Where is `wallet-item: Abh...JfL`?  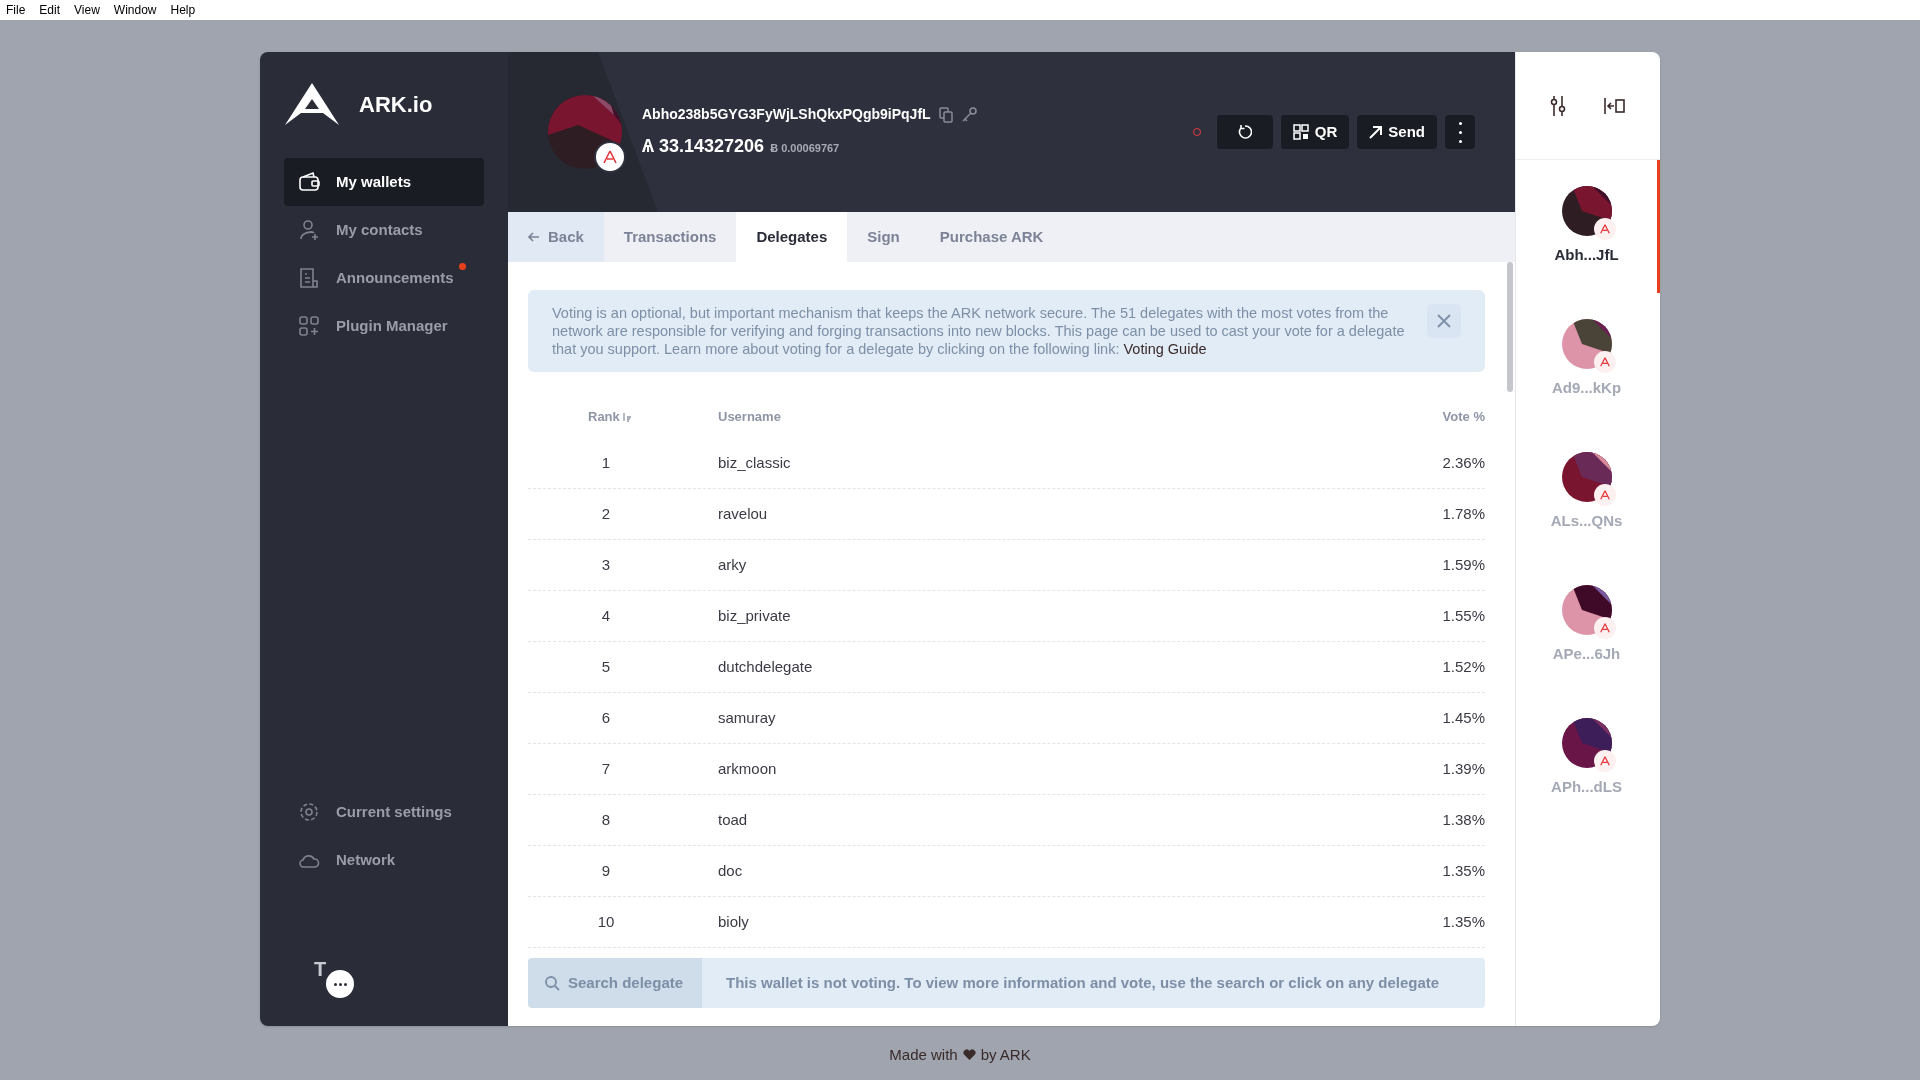 wallet-item: Abh...JfL is located at coordinates (1588, 226).